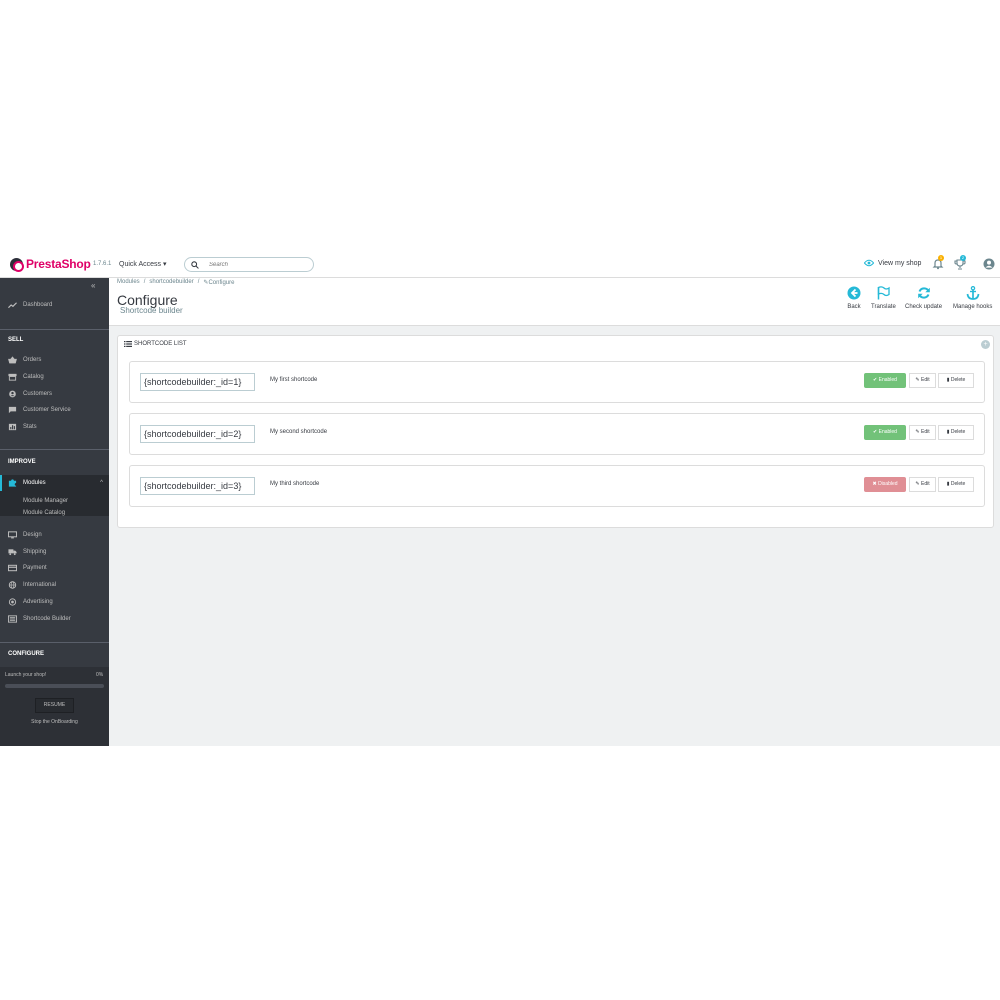  What do you see at coordinates (54, 305) in the screenshot?
I see `sidebar-item-dashboard: Dashboard` at bounding box center [54, 305].